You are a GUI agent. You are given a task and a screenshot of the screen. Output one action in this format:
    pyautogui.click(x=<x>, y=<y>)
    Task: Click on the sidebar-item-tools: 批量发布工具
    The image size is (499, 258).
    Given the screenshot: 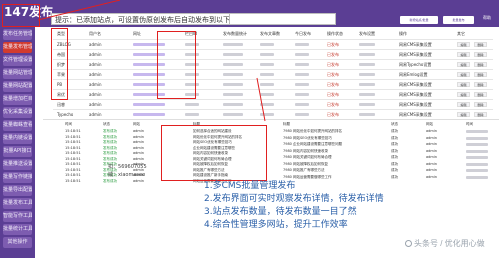 What is the action you would take?
    pyautogui.click(x=17, y=203)
    